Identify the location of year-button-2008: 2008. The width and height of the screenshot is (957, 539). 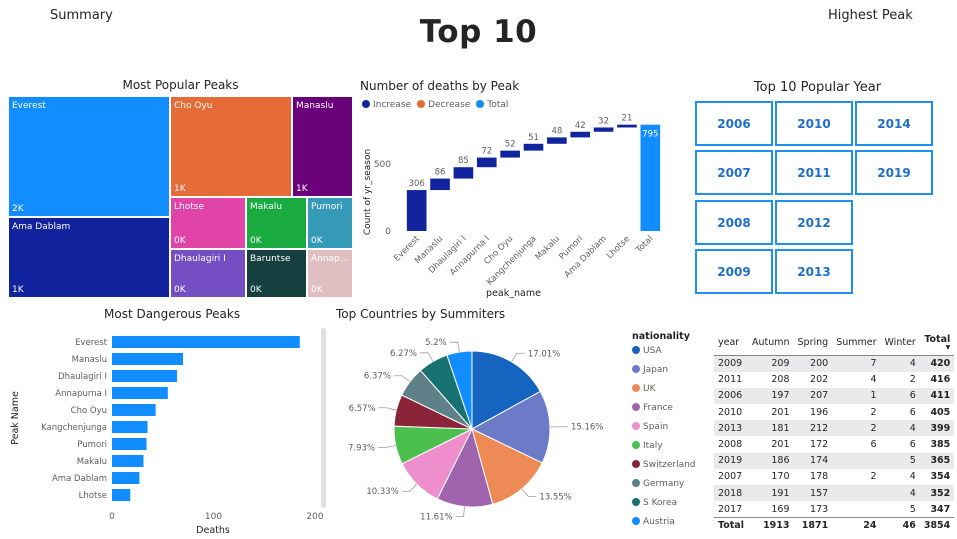
(734, 222).